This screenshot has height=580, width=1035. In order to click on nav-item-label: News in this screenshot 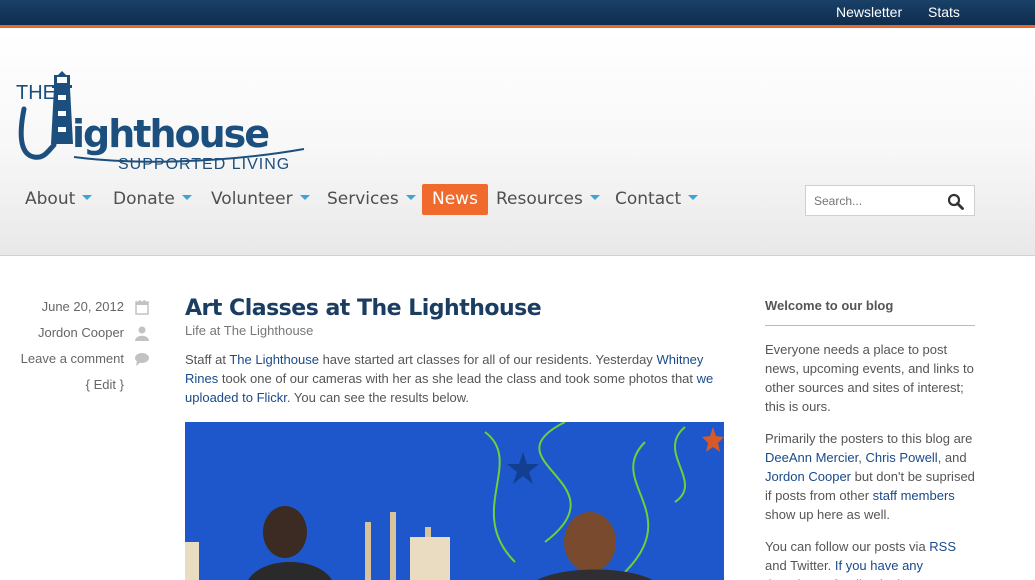, I will do `click(455, 199)`.